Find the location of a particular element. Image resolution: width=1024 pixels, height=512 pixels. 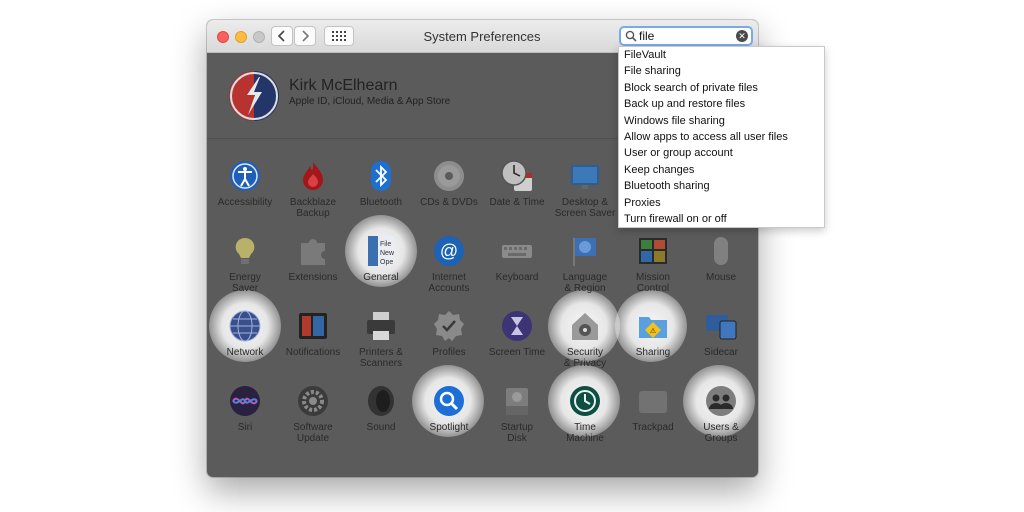

pane-screen-time: Screen Time is located at coordinates (517, 333).